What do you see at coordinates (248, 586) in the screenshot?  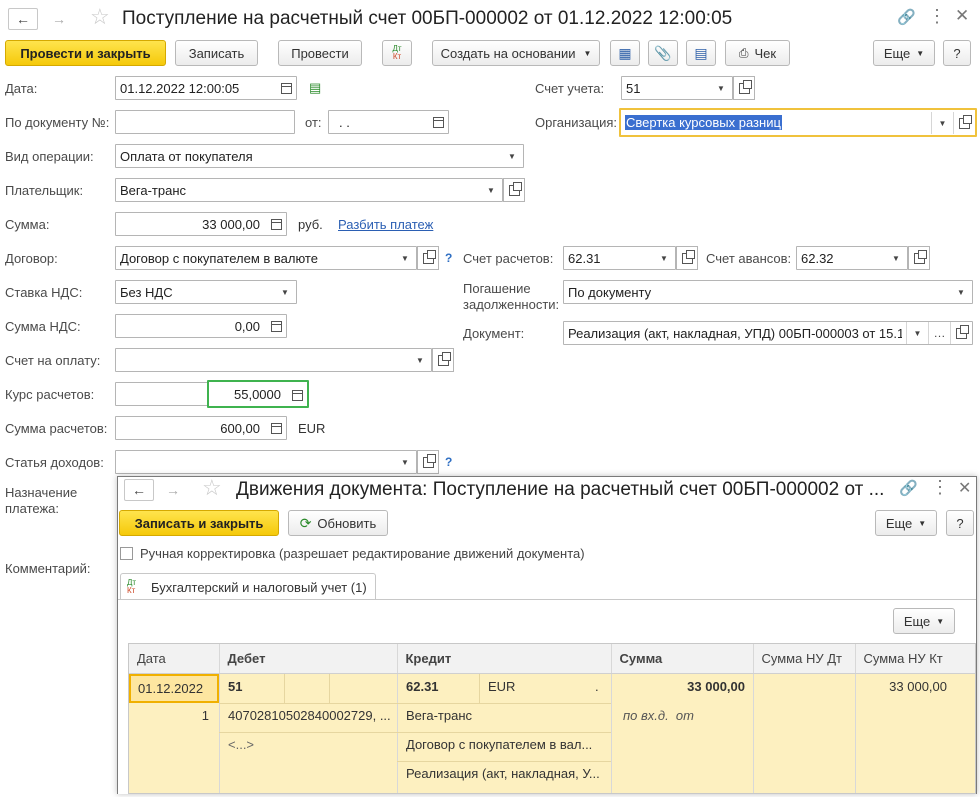 I see `tab-accounting: Дт Кт Бухгалтерский и налоговый учет (1)` at bounding box center [248, 586].